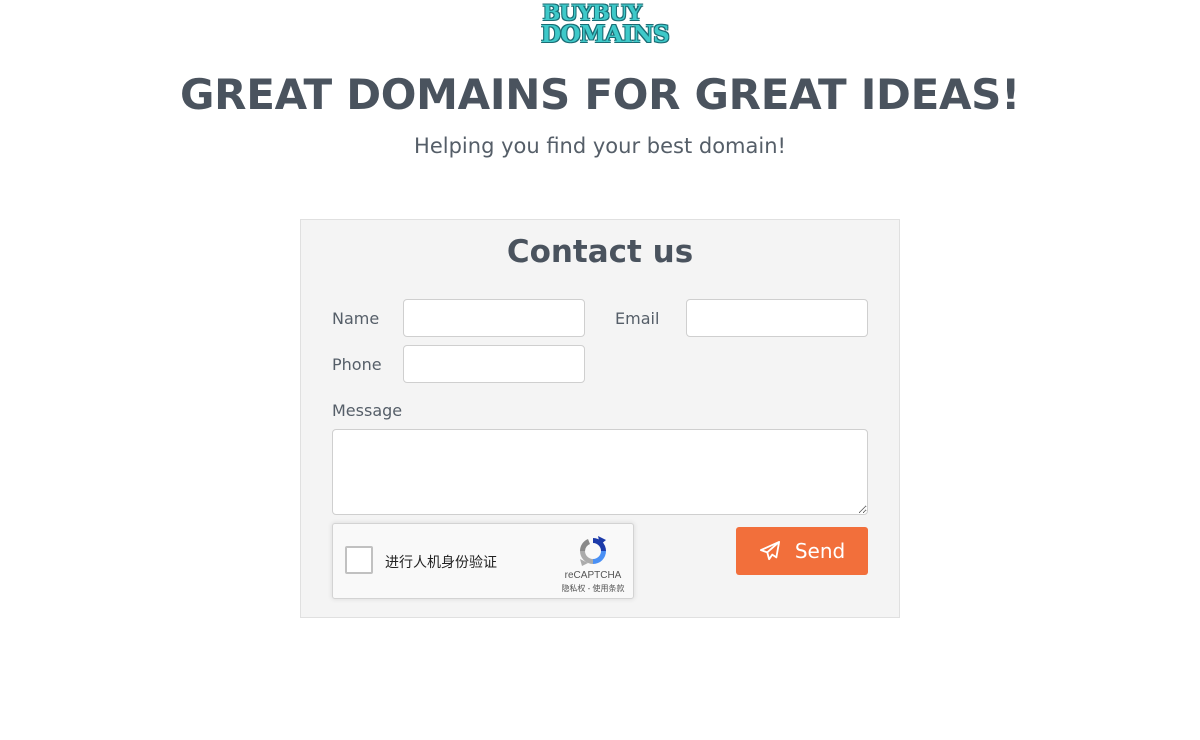 The image size is (1200, 740). What do you see at coordinates (820, 551) in the screenshot?
I see `send-button-label: Send` at bounding box center [820, 551].